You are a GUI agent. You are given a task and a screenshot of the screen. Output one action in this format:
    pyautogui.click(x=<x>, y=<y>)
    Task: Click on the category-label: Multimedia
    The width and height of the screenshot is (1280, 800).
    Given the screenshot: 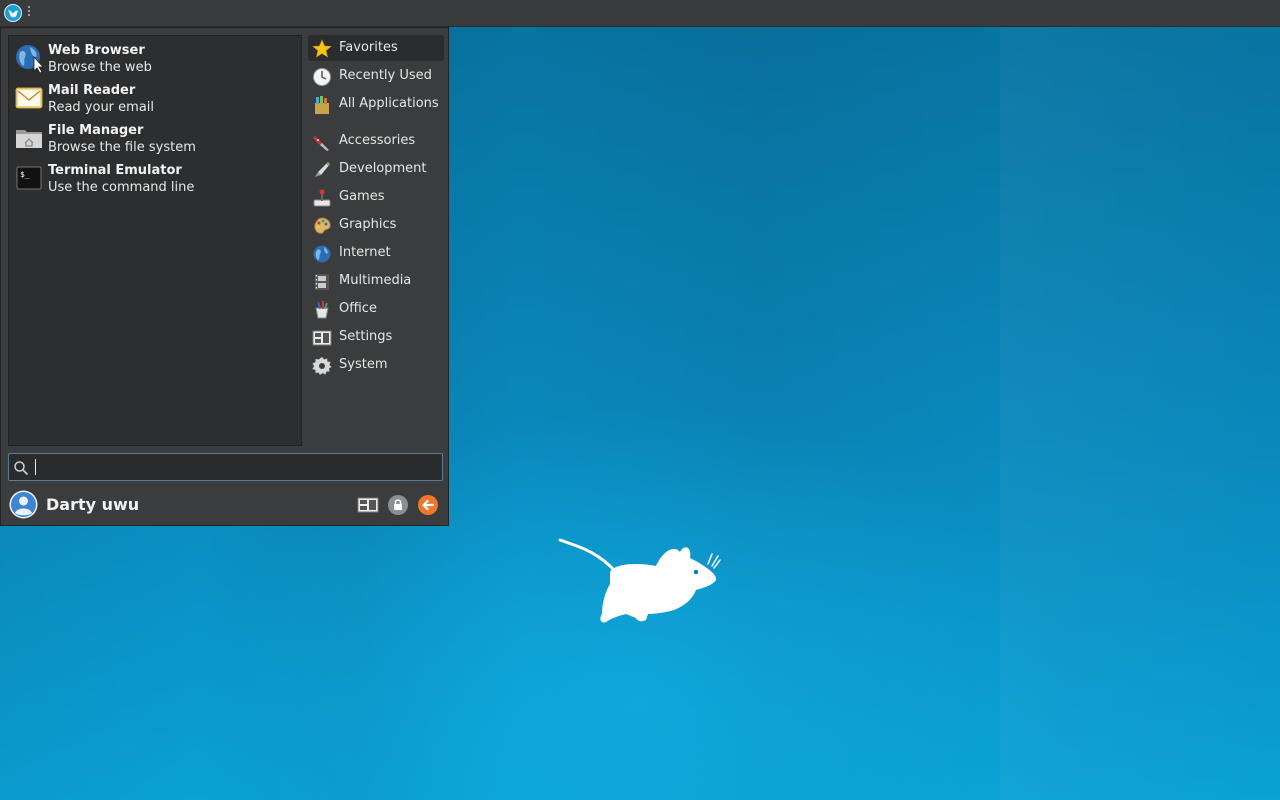 What is the action you would take?
    pyautogui.click(x=375, y=280)
    